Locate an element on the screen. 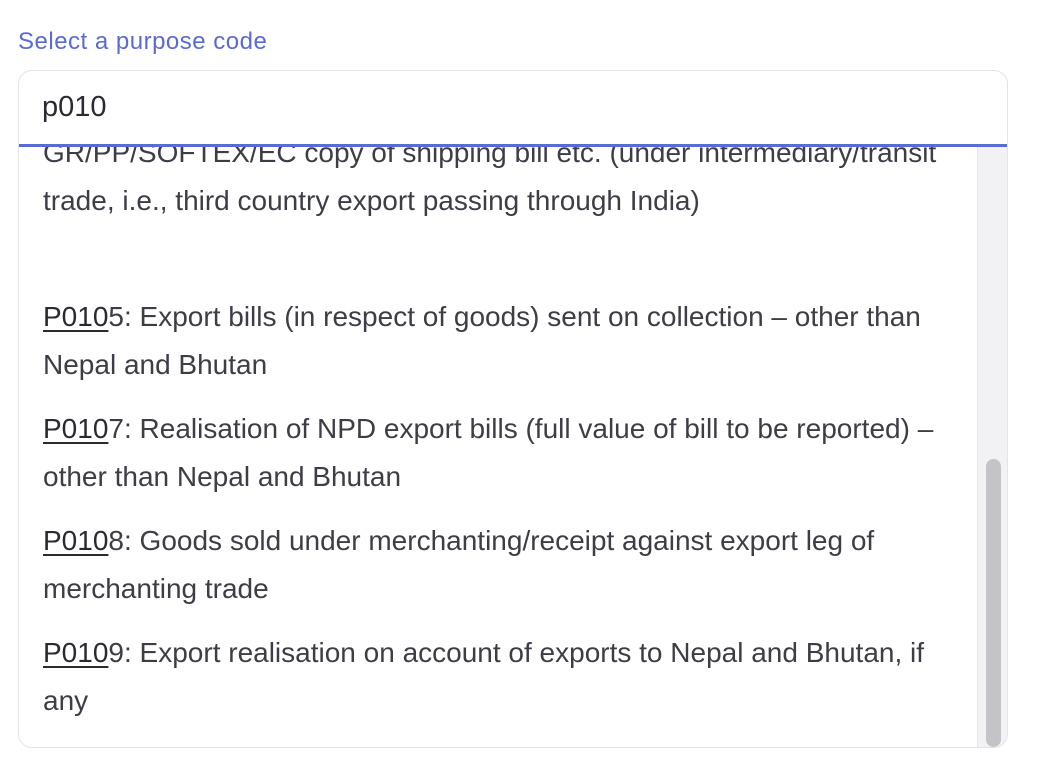 The image size is (1052, 764). option-code-rest: 5 is located at coordinates (116, 316).